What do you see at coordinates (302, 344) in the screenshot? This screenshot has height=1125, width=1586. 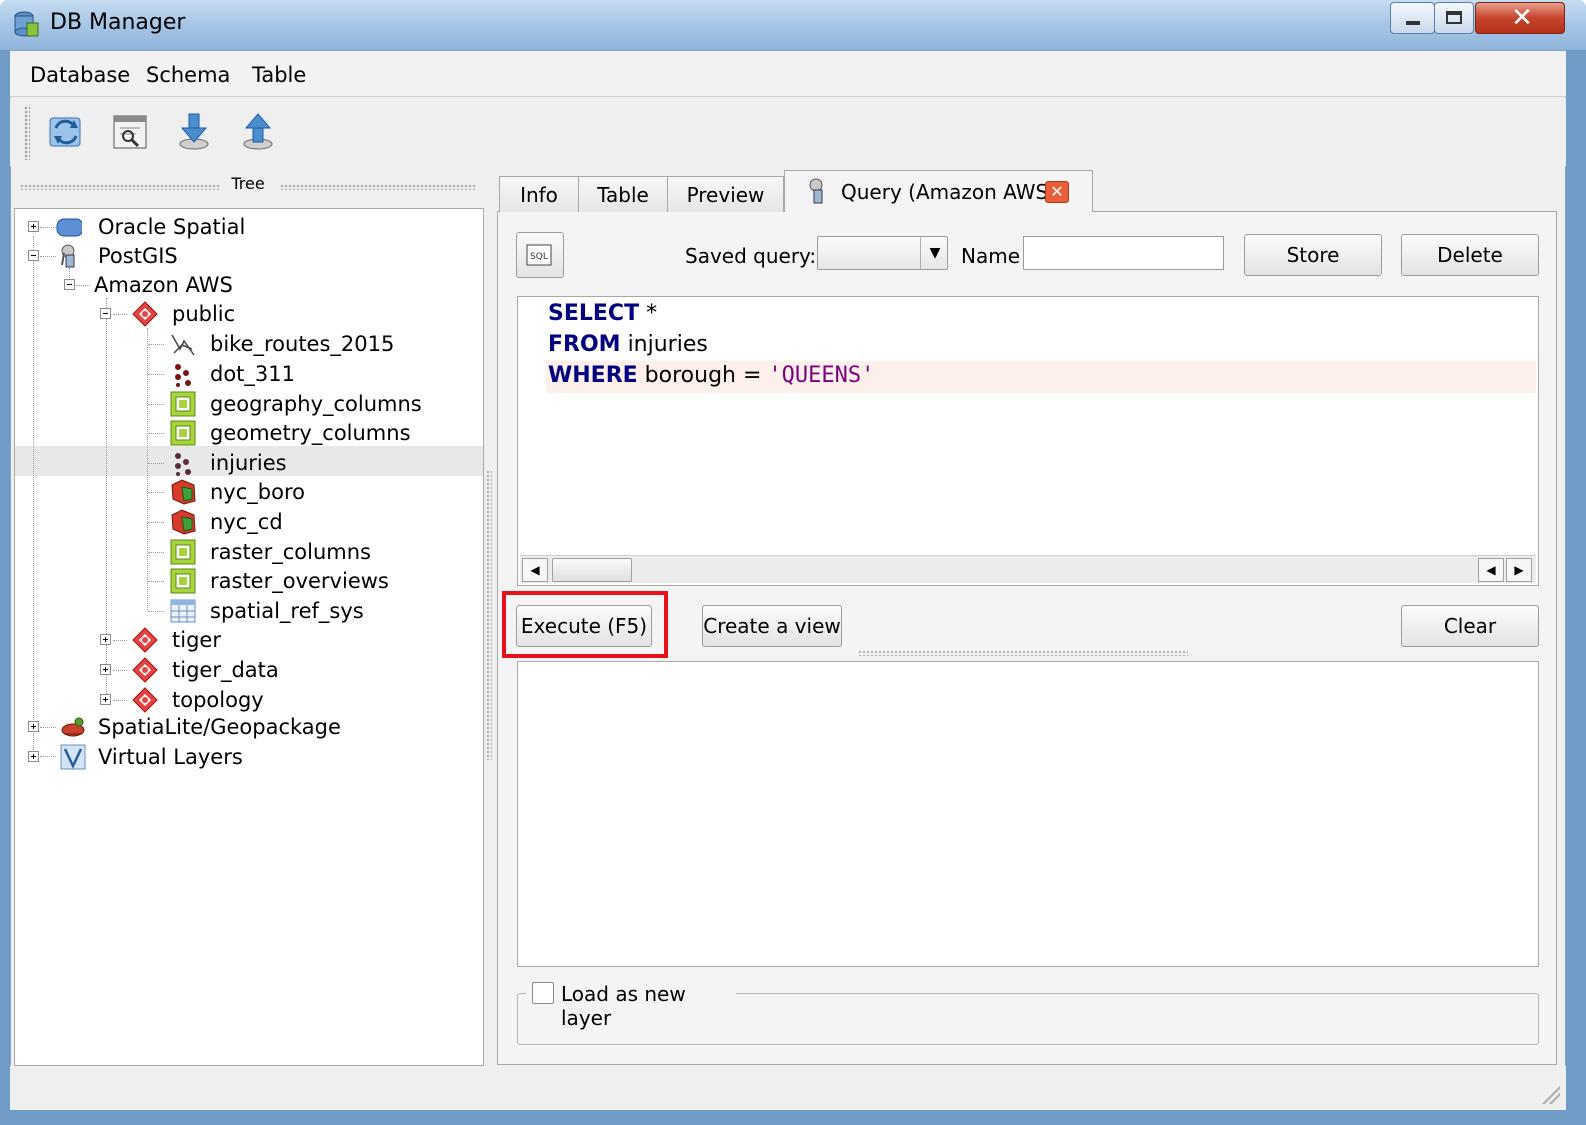 I see `tree-label: bike_routes_2015` at bounding box center [302, 344].